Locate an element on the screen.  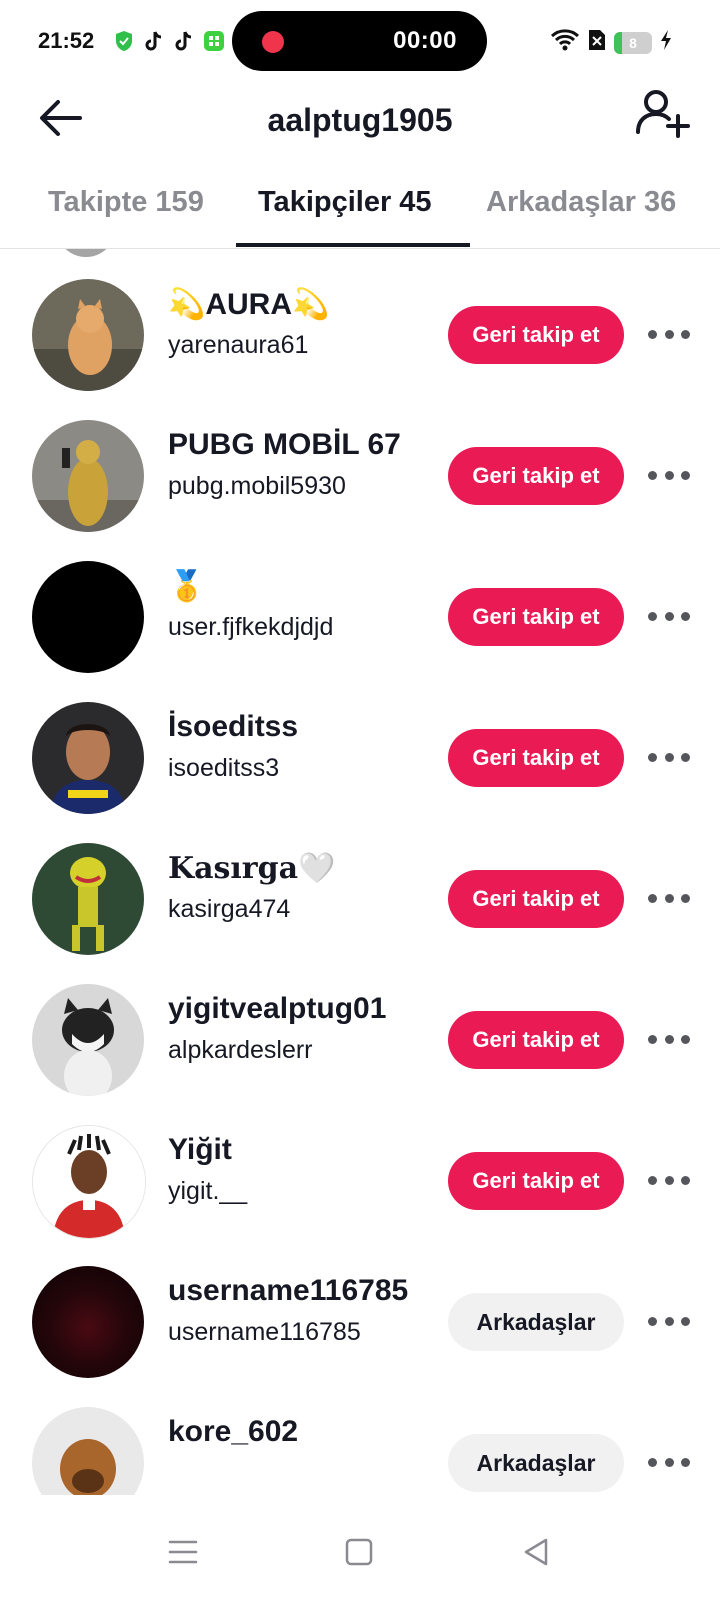
display-name: İsoeditss is located at coordinates (233, 726).